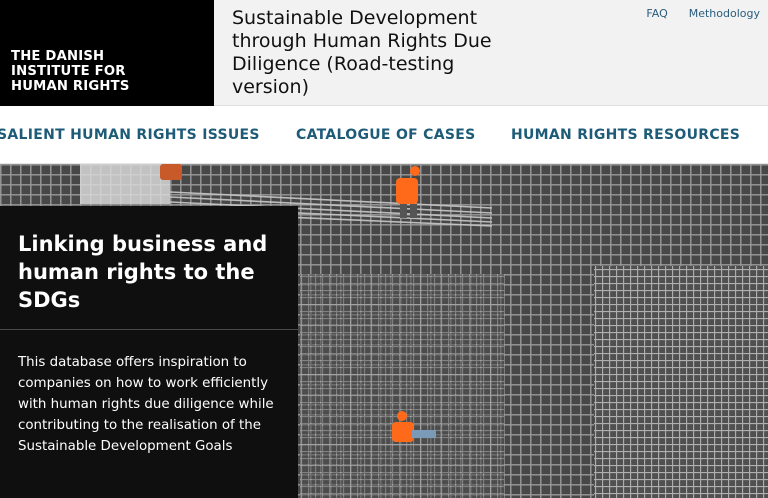  I want to click on utility-links: FAQ Methodology, so click(703, 13).